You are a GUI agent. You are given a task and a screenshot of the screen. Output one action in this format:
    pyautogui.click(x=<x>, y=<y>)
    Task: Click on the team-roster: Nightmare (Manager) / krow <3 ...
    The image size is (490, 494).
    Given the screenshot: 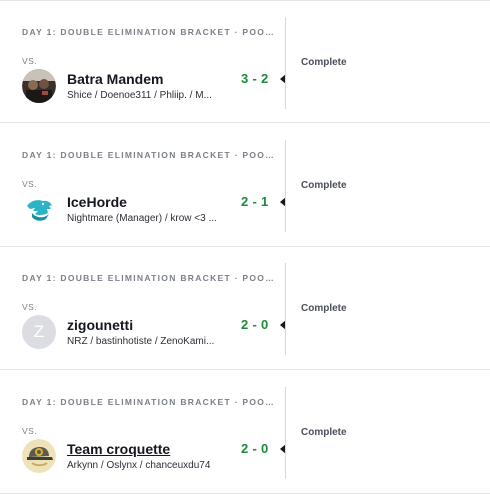 What is the action you would take?
    pyautogui.click(x=142, y=218)
    